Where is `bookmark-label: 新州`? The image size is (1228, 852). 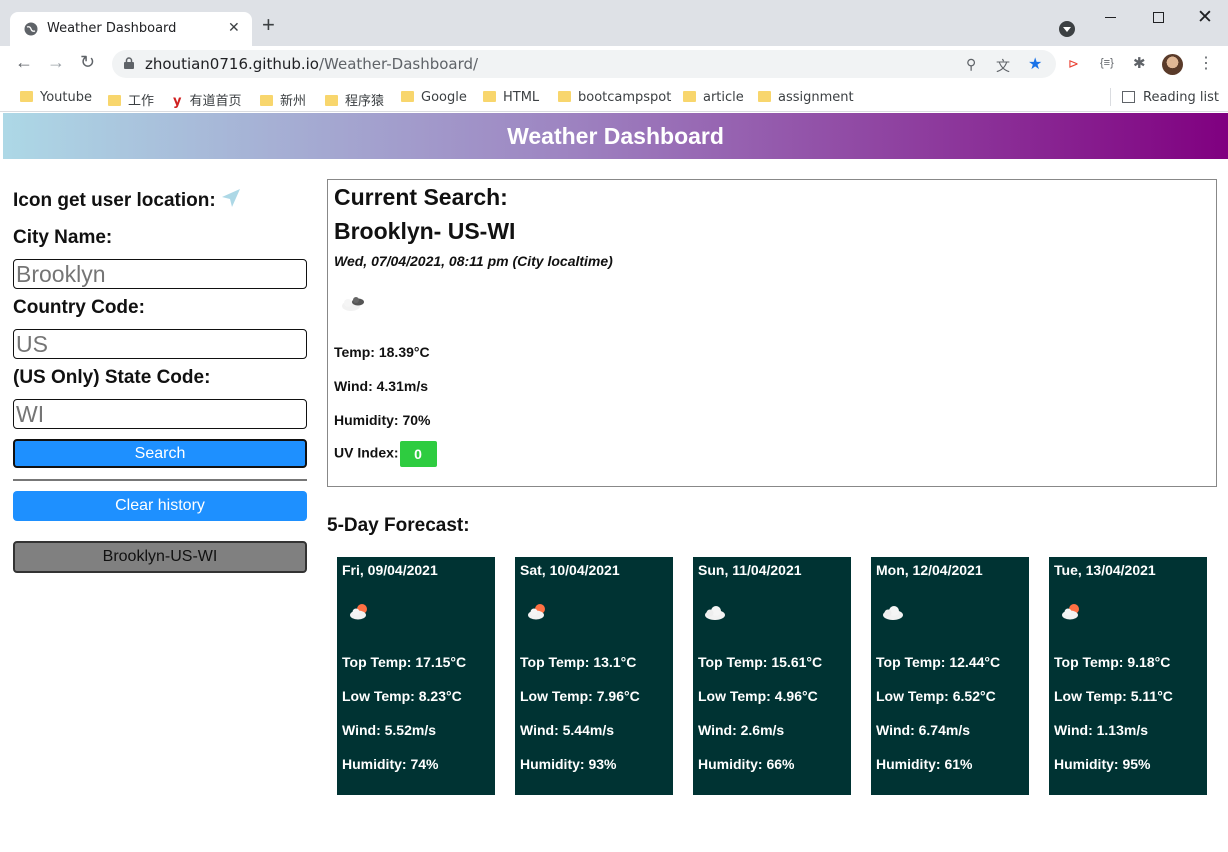 bookmark-label: 新州 is located at coordinates (293, 101).